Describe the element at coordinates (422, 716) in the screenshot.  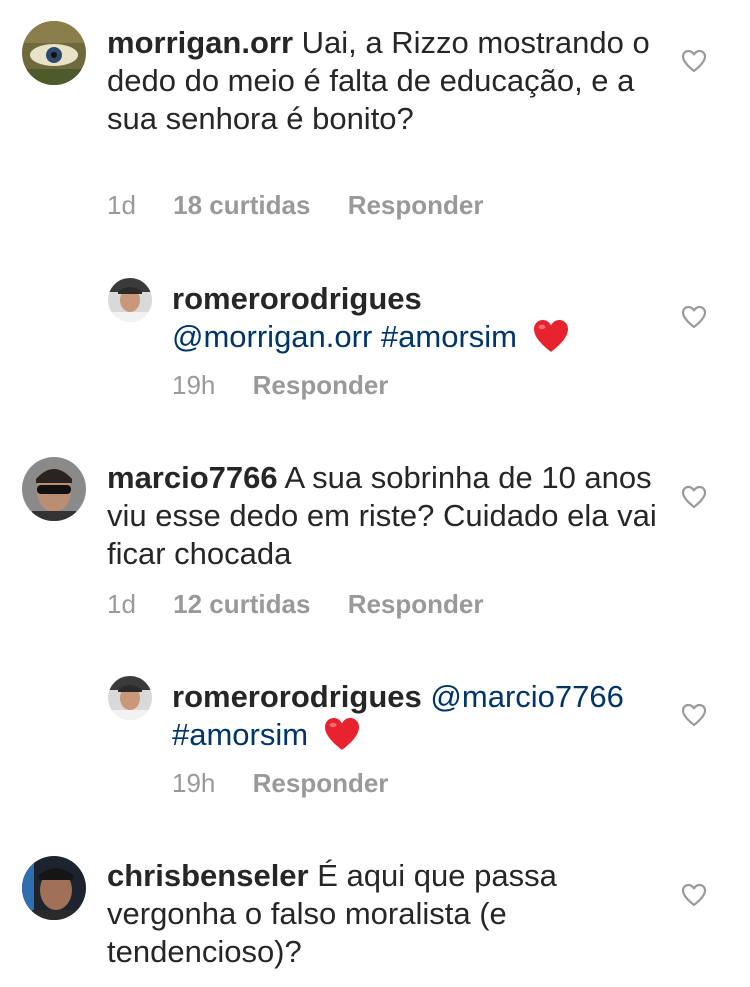
I see `comment-text: romerorodrigues @marcio7766 #amorsim` at that location.